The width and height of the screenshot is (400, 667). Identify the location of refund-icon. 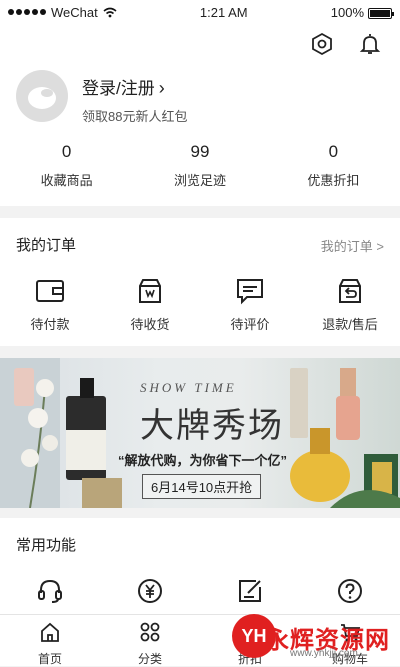
(350, 291).